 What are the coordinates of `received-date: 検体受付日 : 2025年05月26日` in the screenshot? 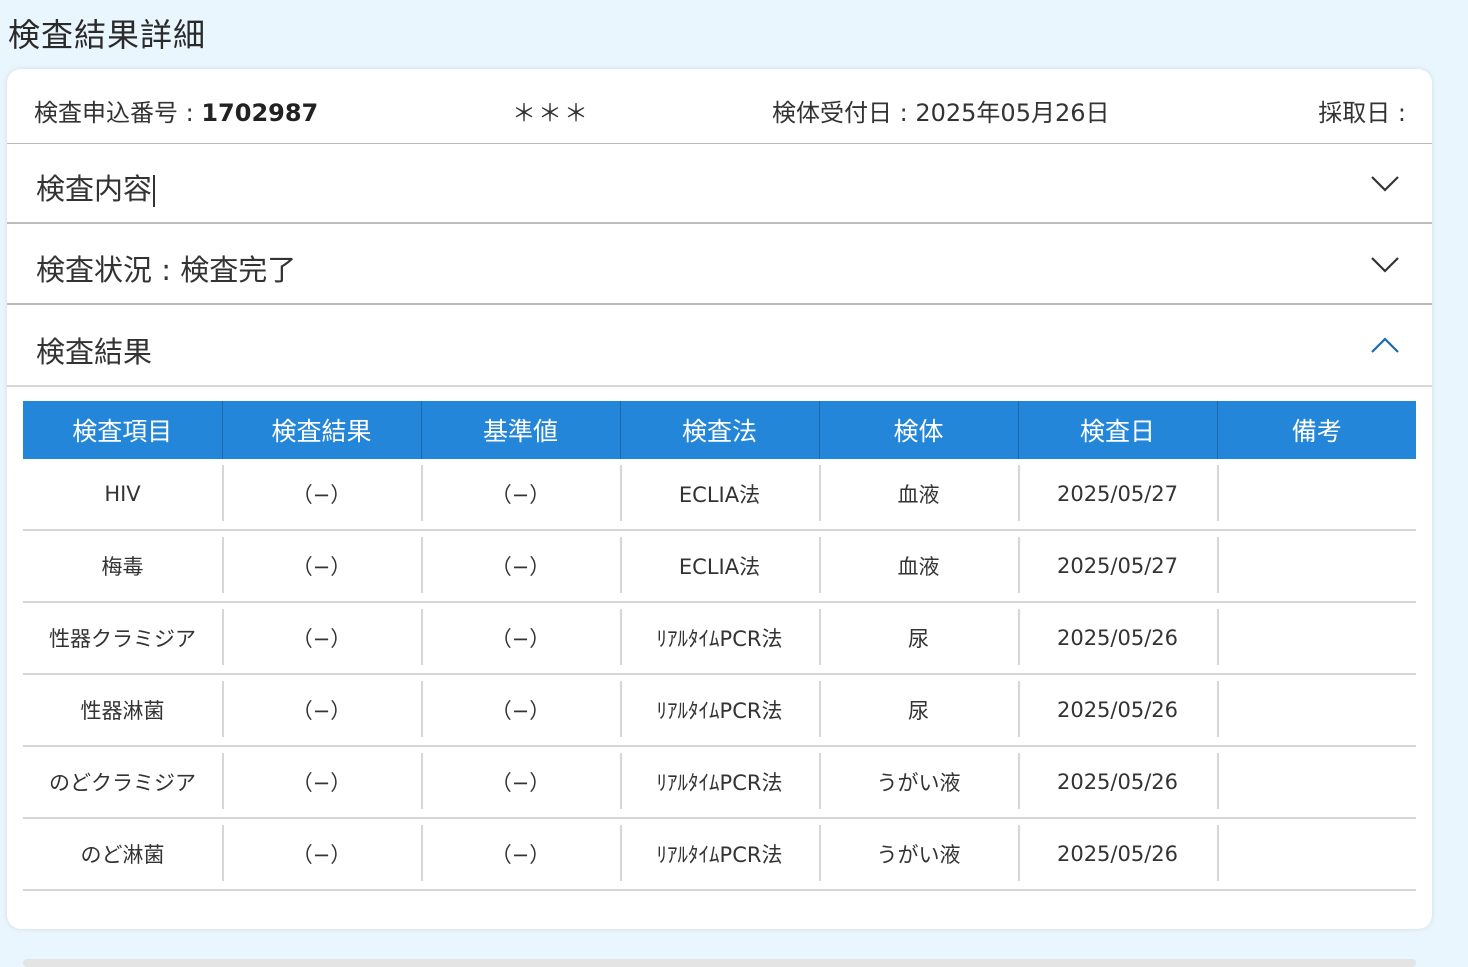 It's located at (941, 113).